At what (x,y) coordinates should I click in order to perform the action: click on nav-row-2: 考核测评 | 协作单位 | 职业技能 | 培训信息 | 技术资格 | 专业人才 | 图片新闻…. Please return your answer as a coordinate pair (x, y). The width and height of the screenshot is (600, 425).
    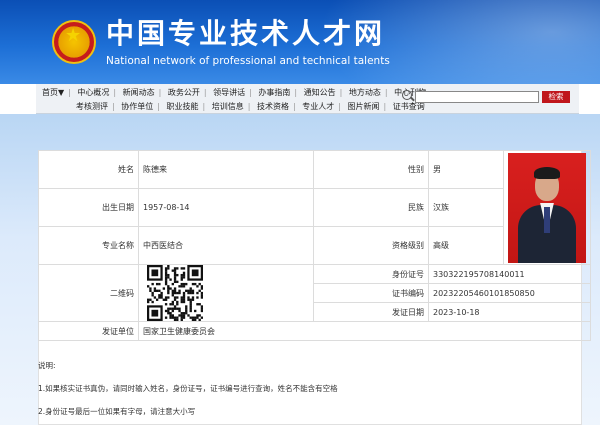
    Looking at the image, I should click on (250, 106).